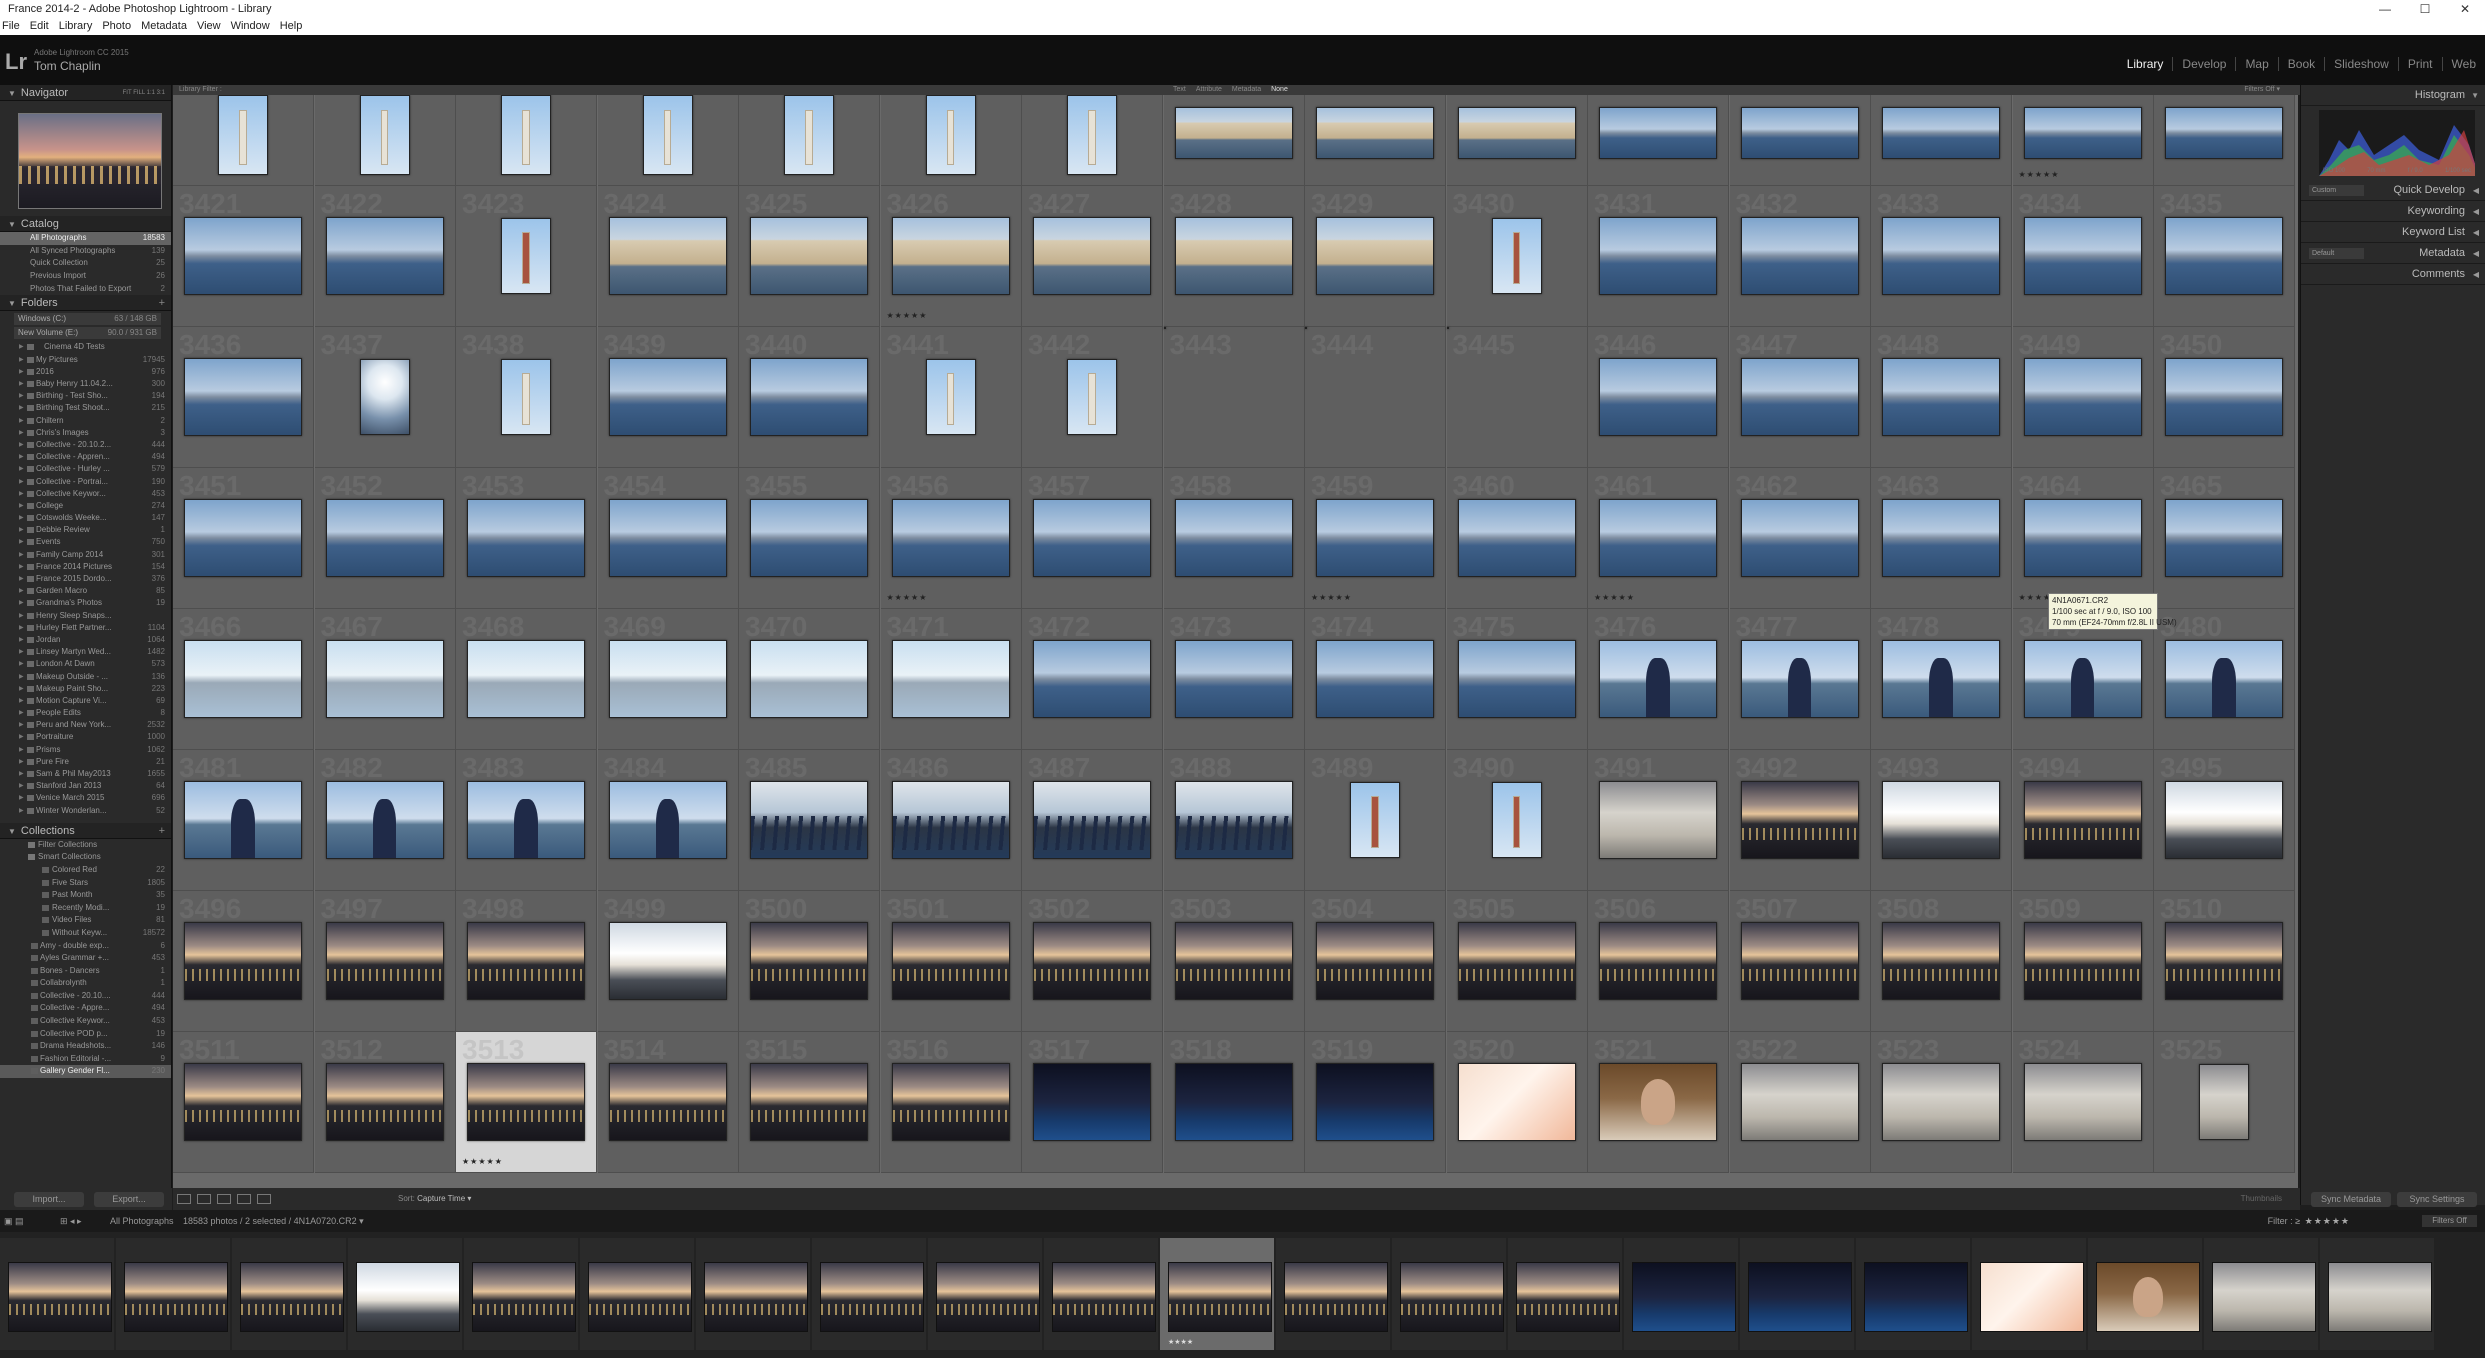 This screenshot has height=1358, width=2485. I want to click on grid-cell: 3464 ★★★★★, so click(2083, 538).